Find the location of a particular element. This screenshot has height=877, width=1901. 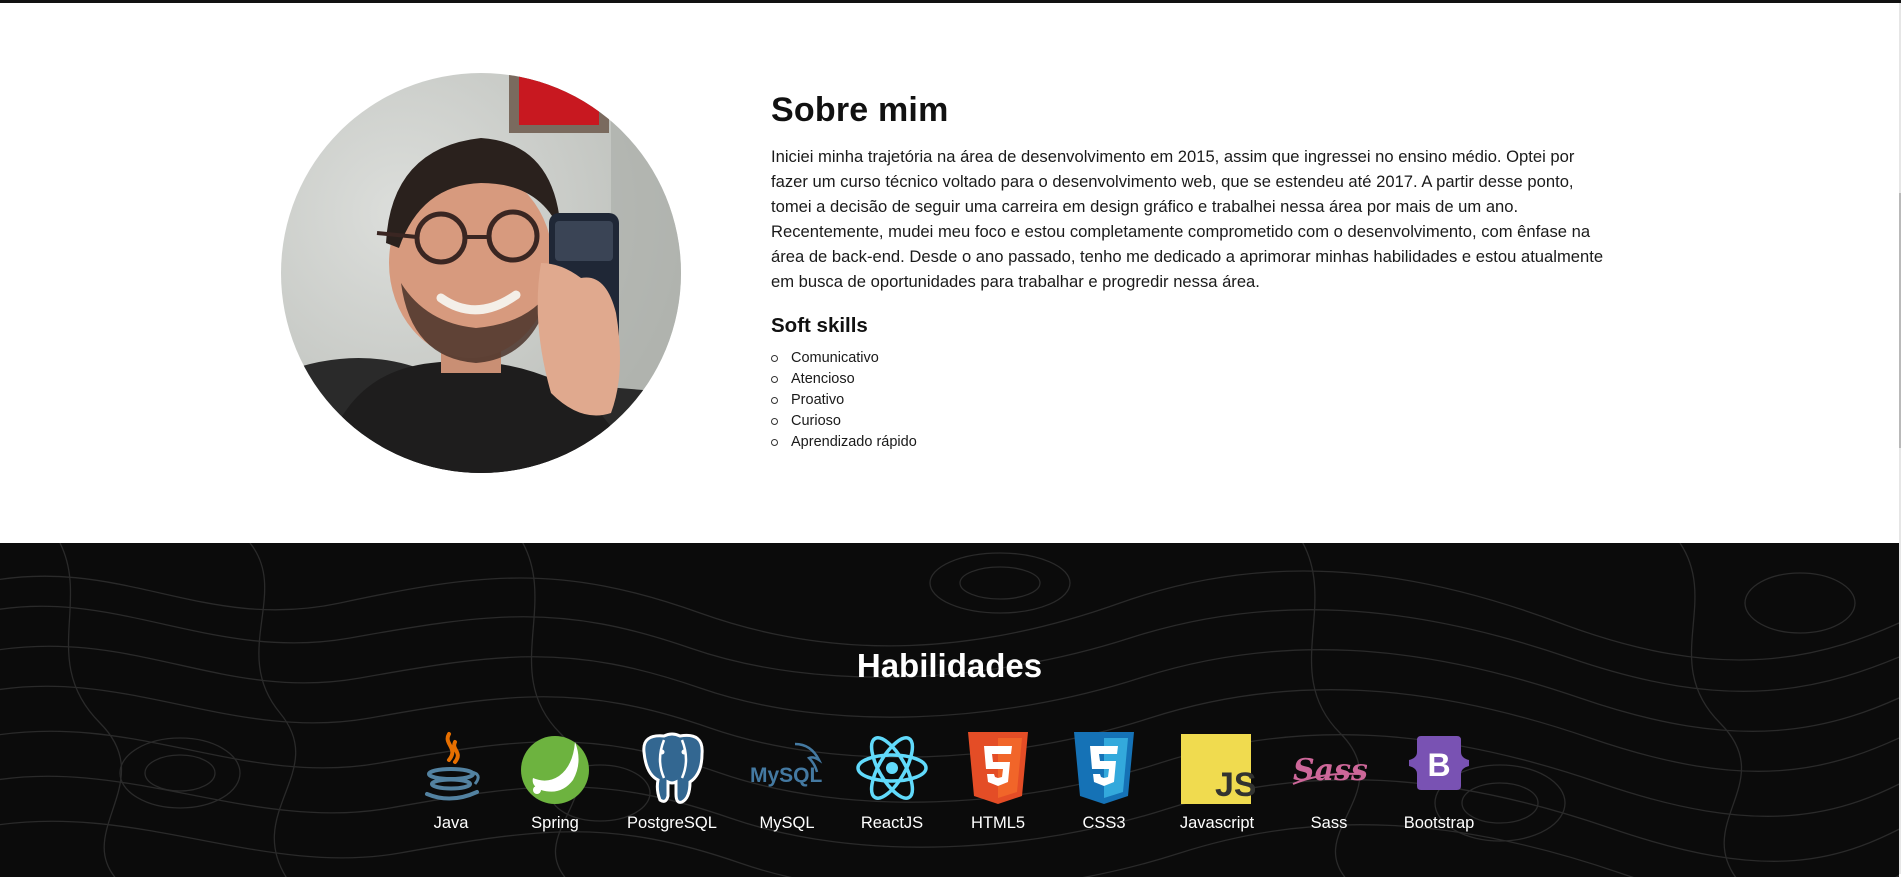

bootstrap-icon: B is located at coordinates (1439, 768).